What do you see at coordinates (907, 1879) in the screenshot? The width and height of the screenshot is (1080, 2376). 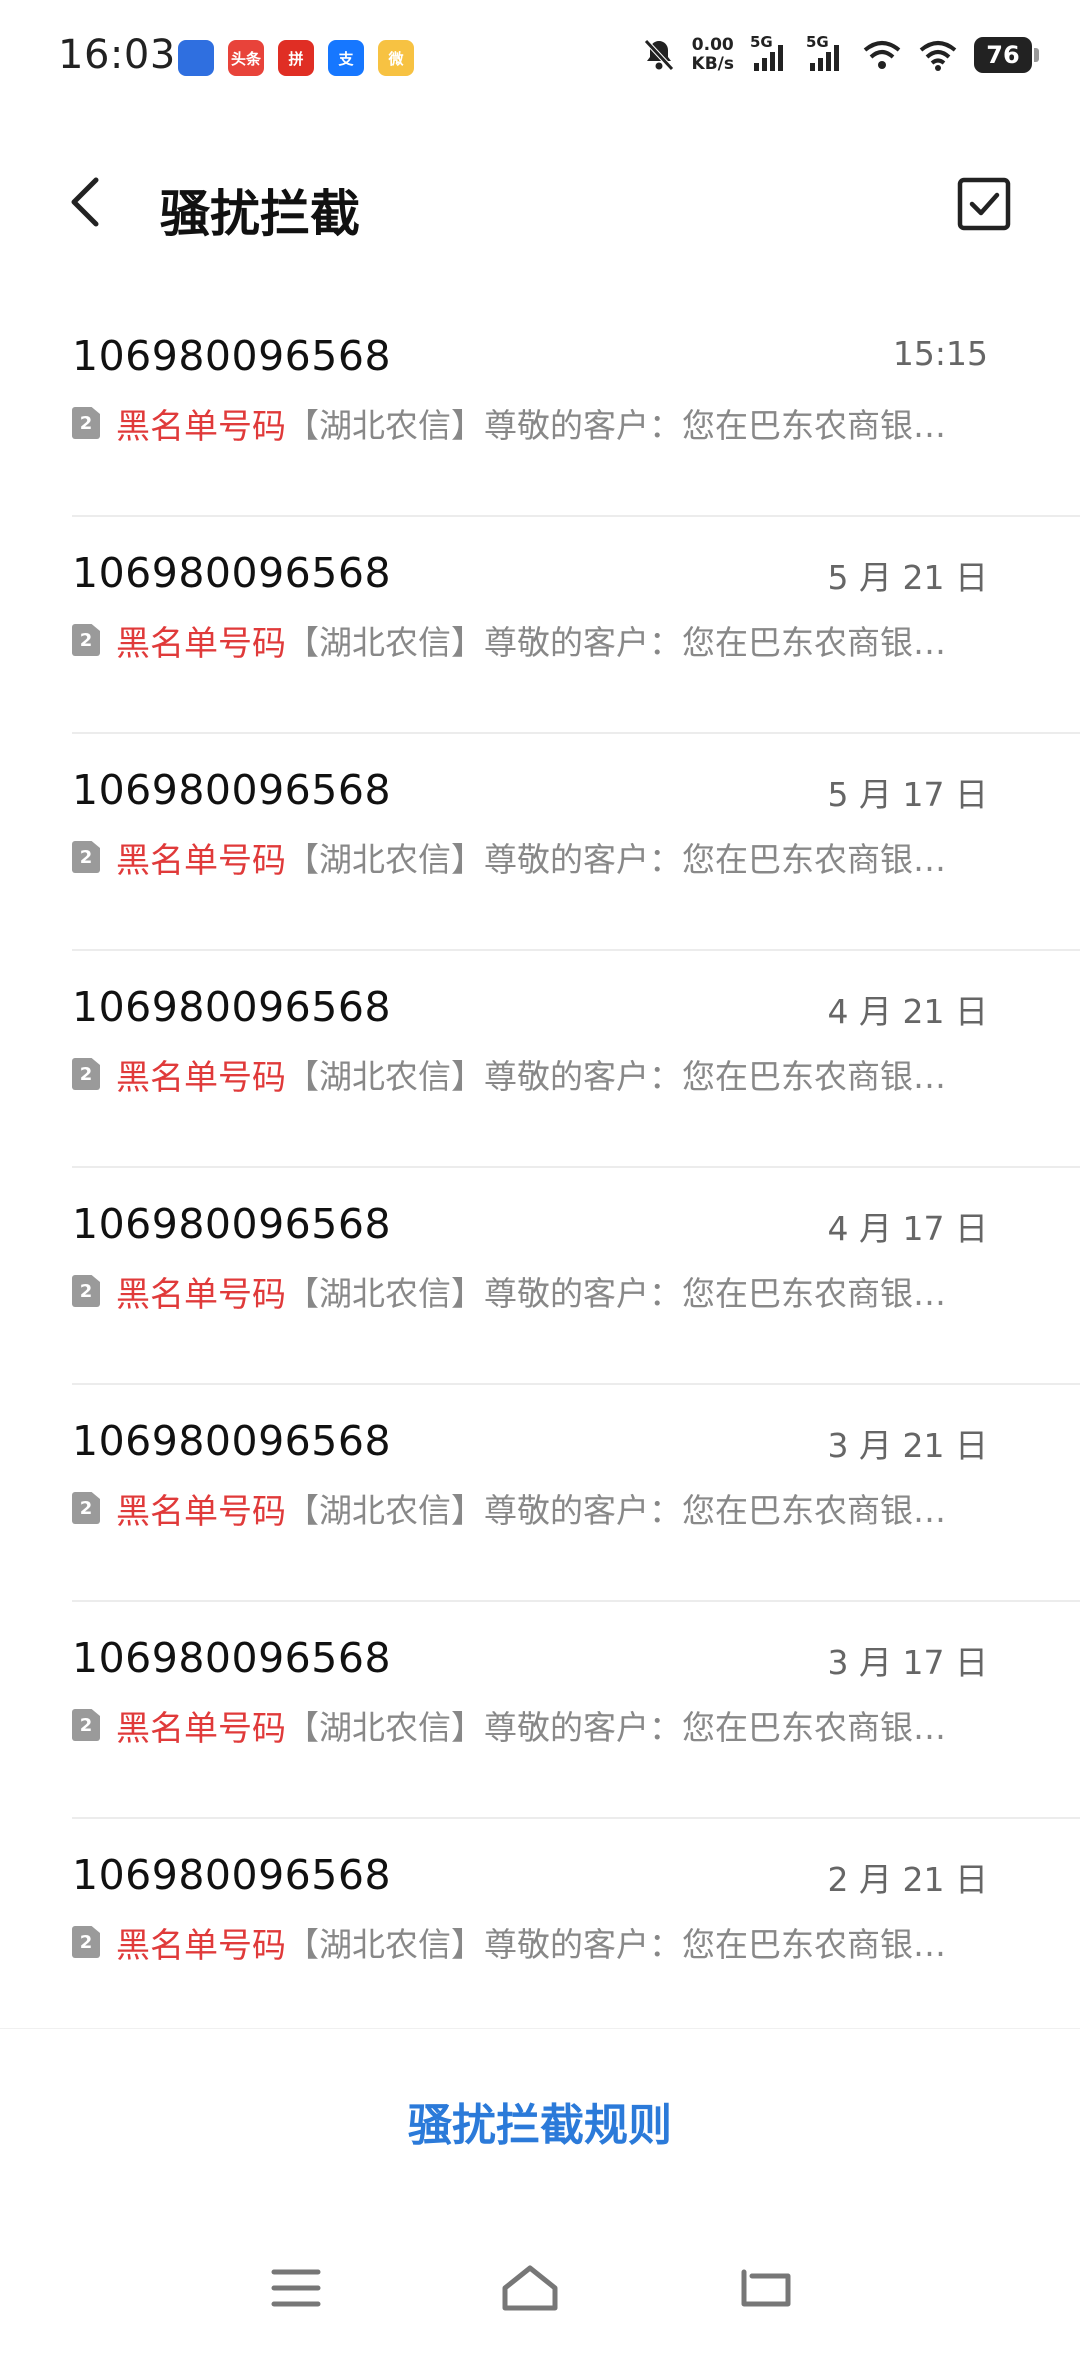 I see `message-date: 2 月 21 日` at bounding box center [907, 1879].